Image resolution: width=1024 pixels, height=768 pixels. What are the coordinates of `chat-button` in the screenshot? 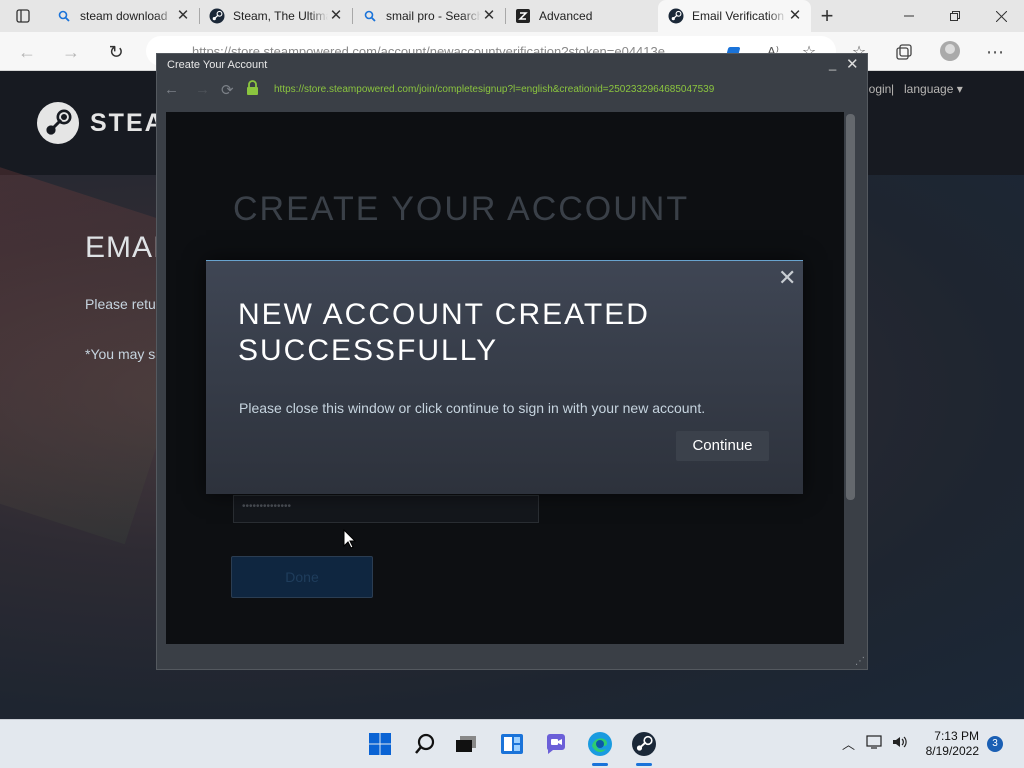 It's located at (556, 744).